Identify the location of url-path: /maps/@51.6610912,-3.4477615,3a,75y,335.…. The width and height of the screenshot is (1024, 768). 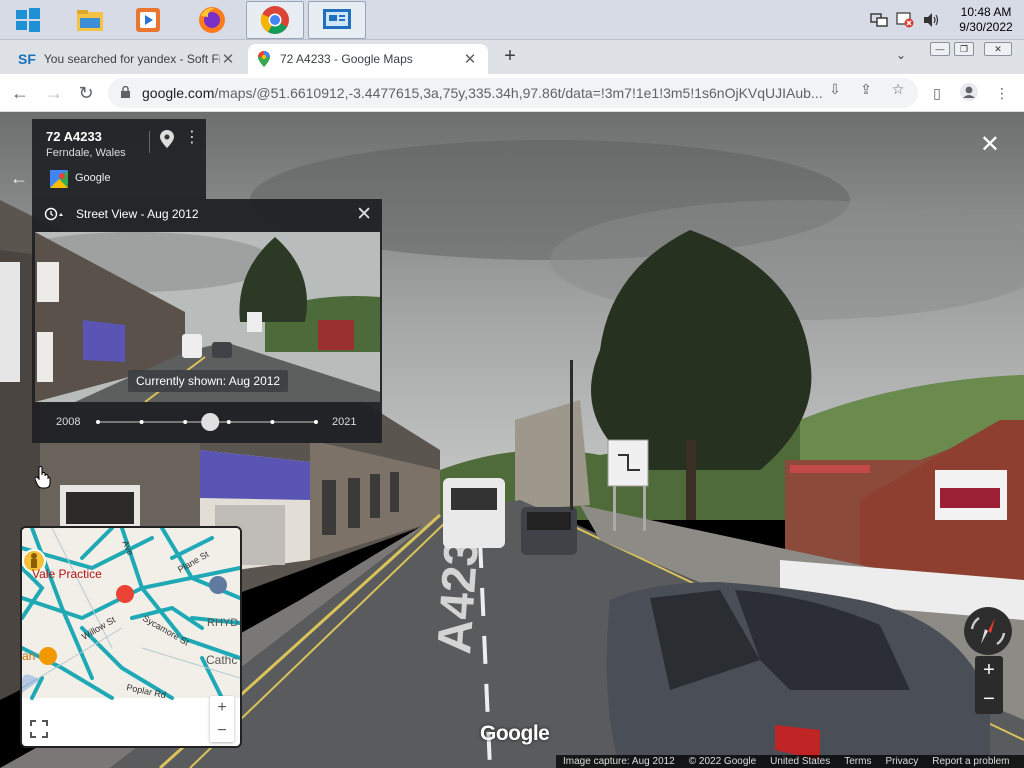
(518, 93).